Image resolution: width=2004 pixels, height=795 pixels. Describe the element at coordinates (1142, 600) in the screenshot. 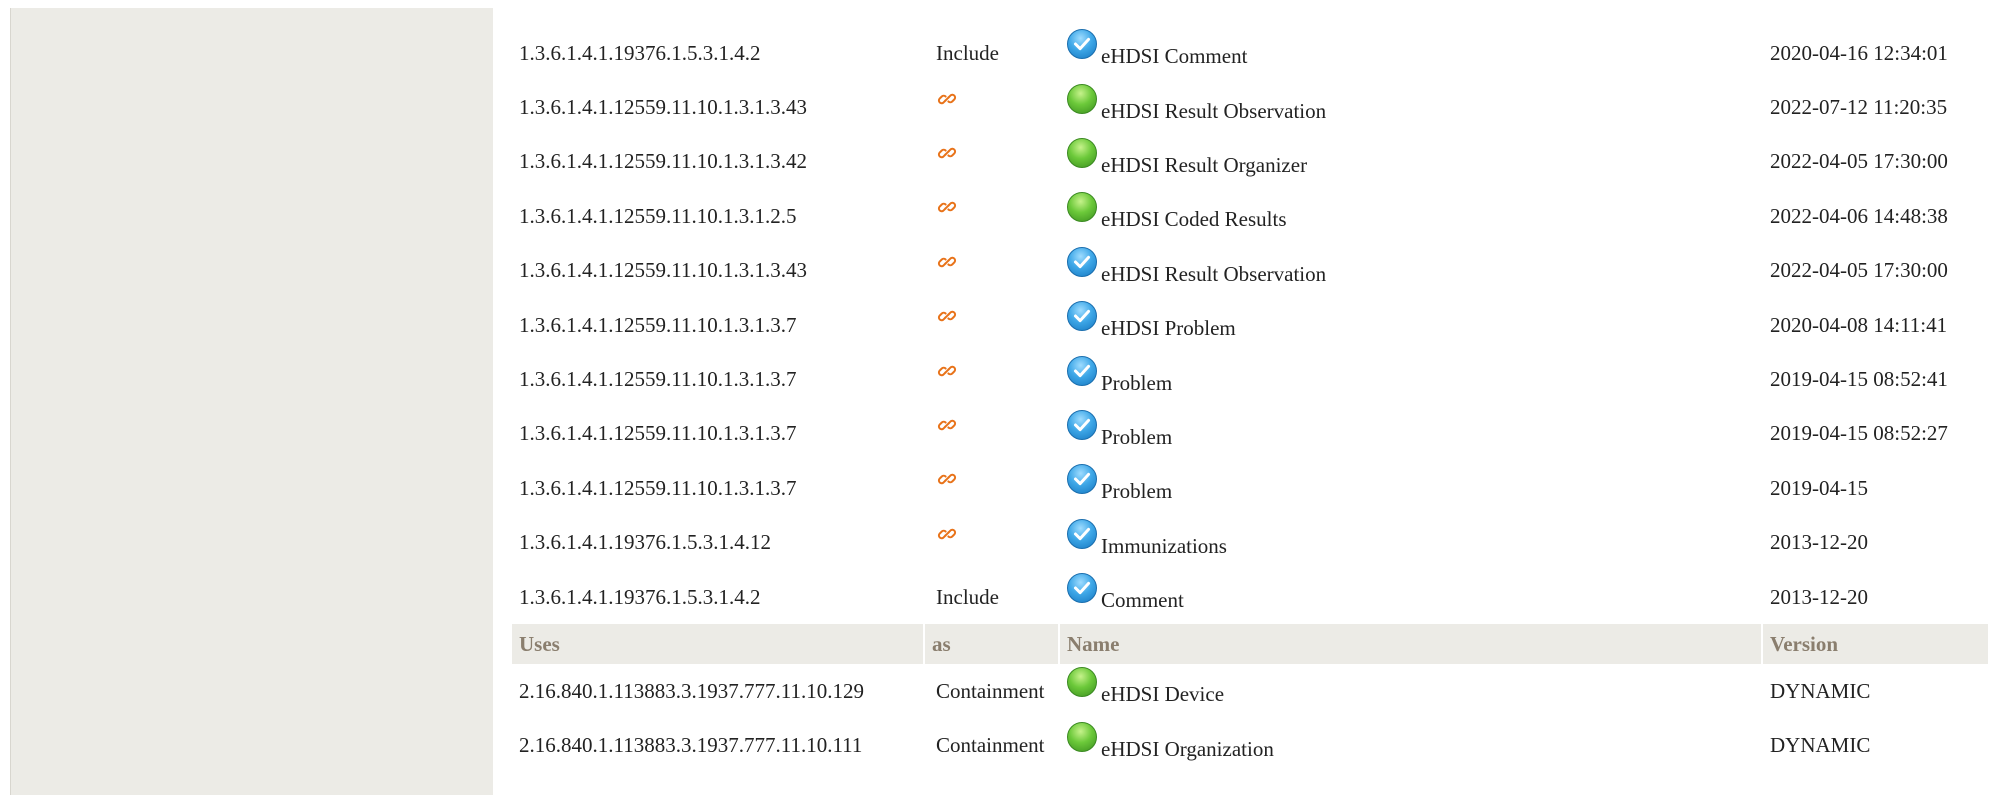

I see `template-name-link: Comment` at that location.